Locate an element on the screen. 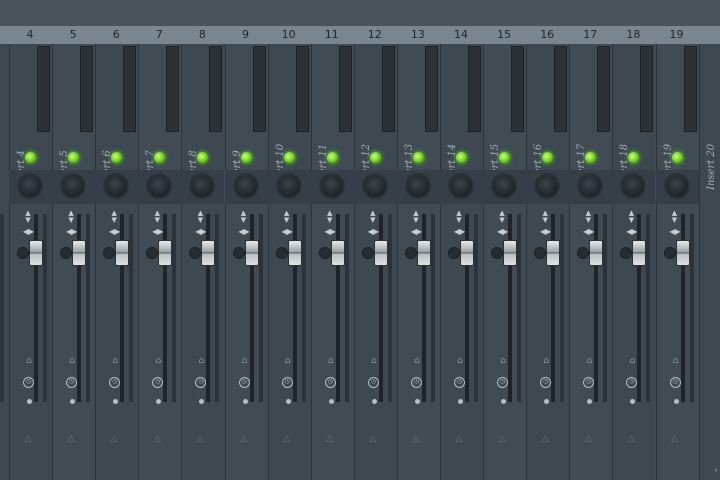 This screenshot has height=480, width=720. mixer-strip: Insert 13 ▲ ▼ ◀▶ ⌂ ◷ △ is located at coordinates (418, 262).